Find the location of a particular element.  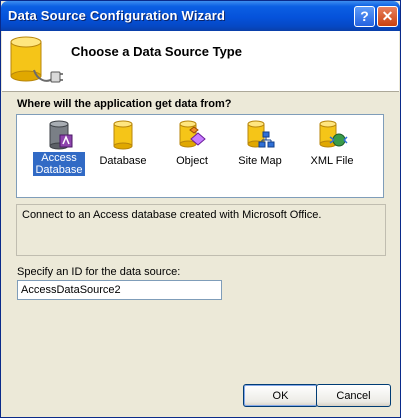

id-field-label: Specify an ID for the data source: is located at coordinates (99, 272).